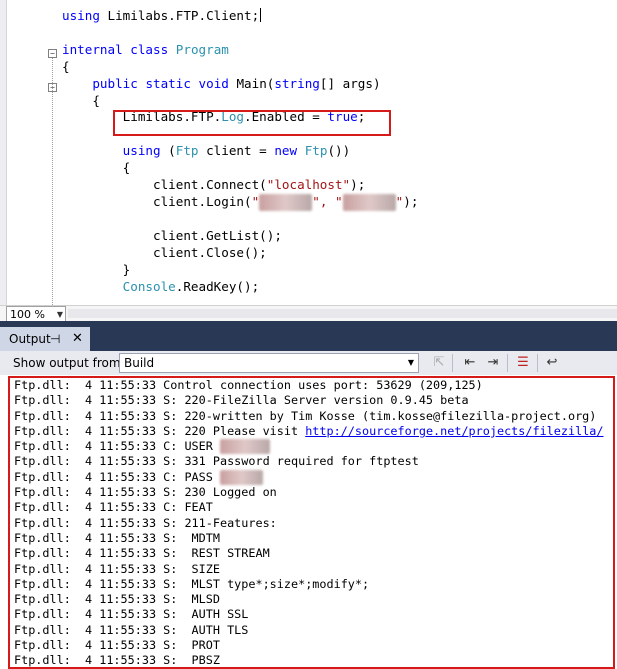 The width and height of the screenshot is (617, 669). I want to click on getlist-call: client.GetList();, so click(217, 235).